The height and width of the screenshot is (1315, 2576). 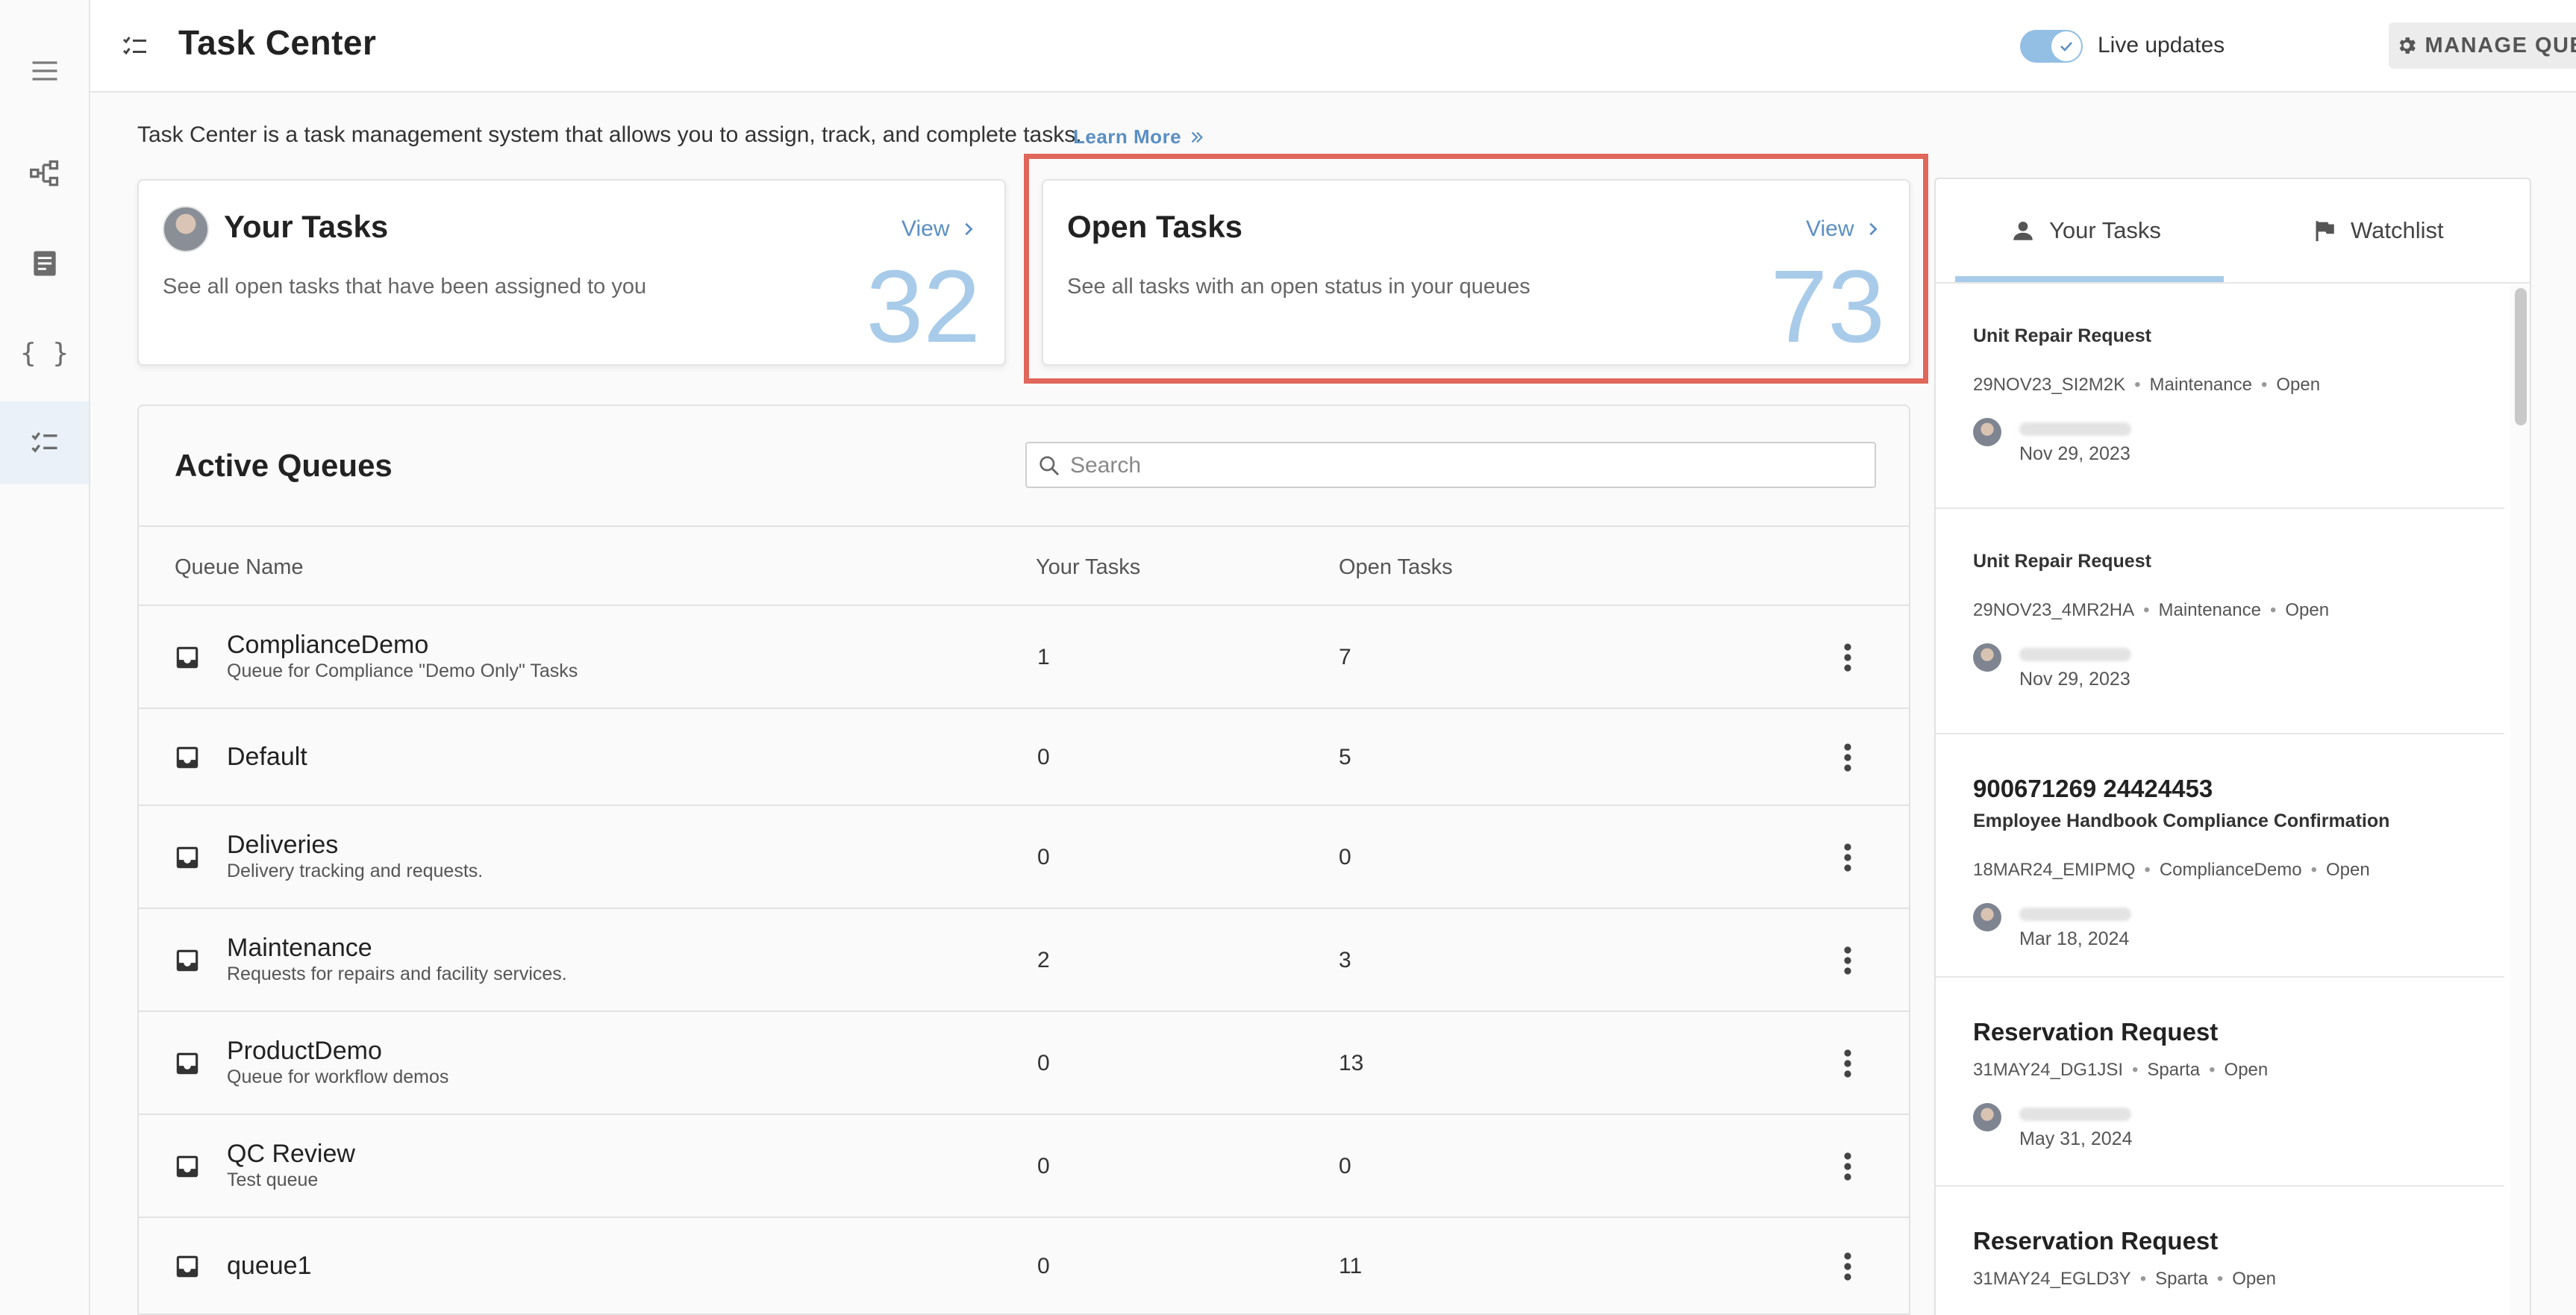 What do you see at coordinates (2105, 230) in the screenshot?
I see `tab-your-tasks-label: Your Tasks` at bounding box center [2105, 230].